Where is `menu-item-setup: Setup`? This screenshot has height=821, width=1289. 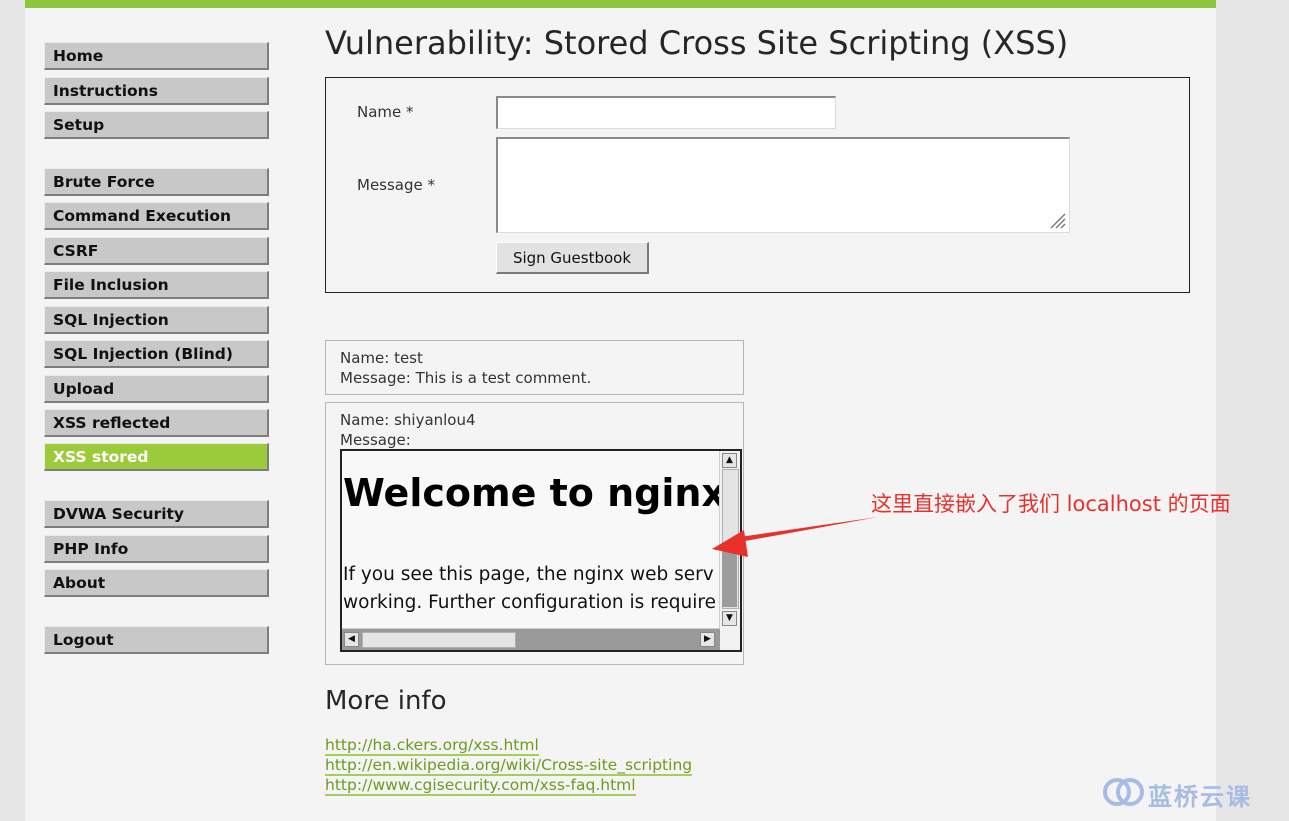 menu-item-setup: Setup is located at coordinates (156, 125).